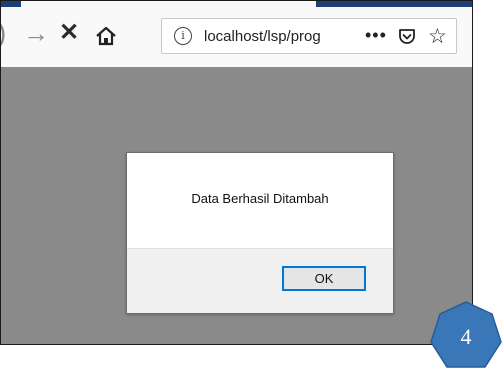 The image size is (503, 379). Describe the element at coordinates (376, 35) in the screenshot. I see `page-actions-more-icon: •••` at that location.